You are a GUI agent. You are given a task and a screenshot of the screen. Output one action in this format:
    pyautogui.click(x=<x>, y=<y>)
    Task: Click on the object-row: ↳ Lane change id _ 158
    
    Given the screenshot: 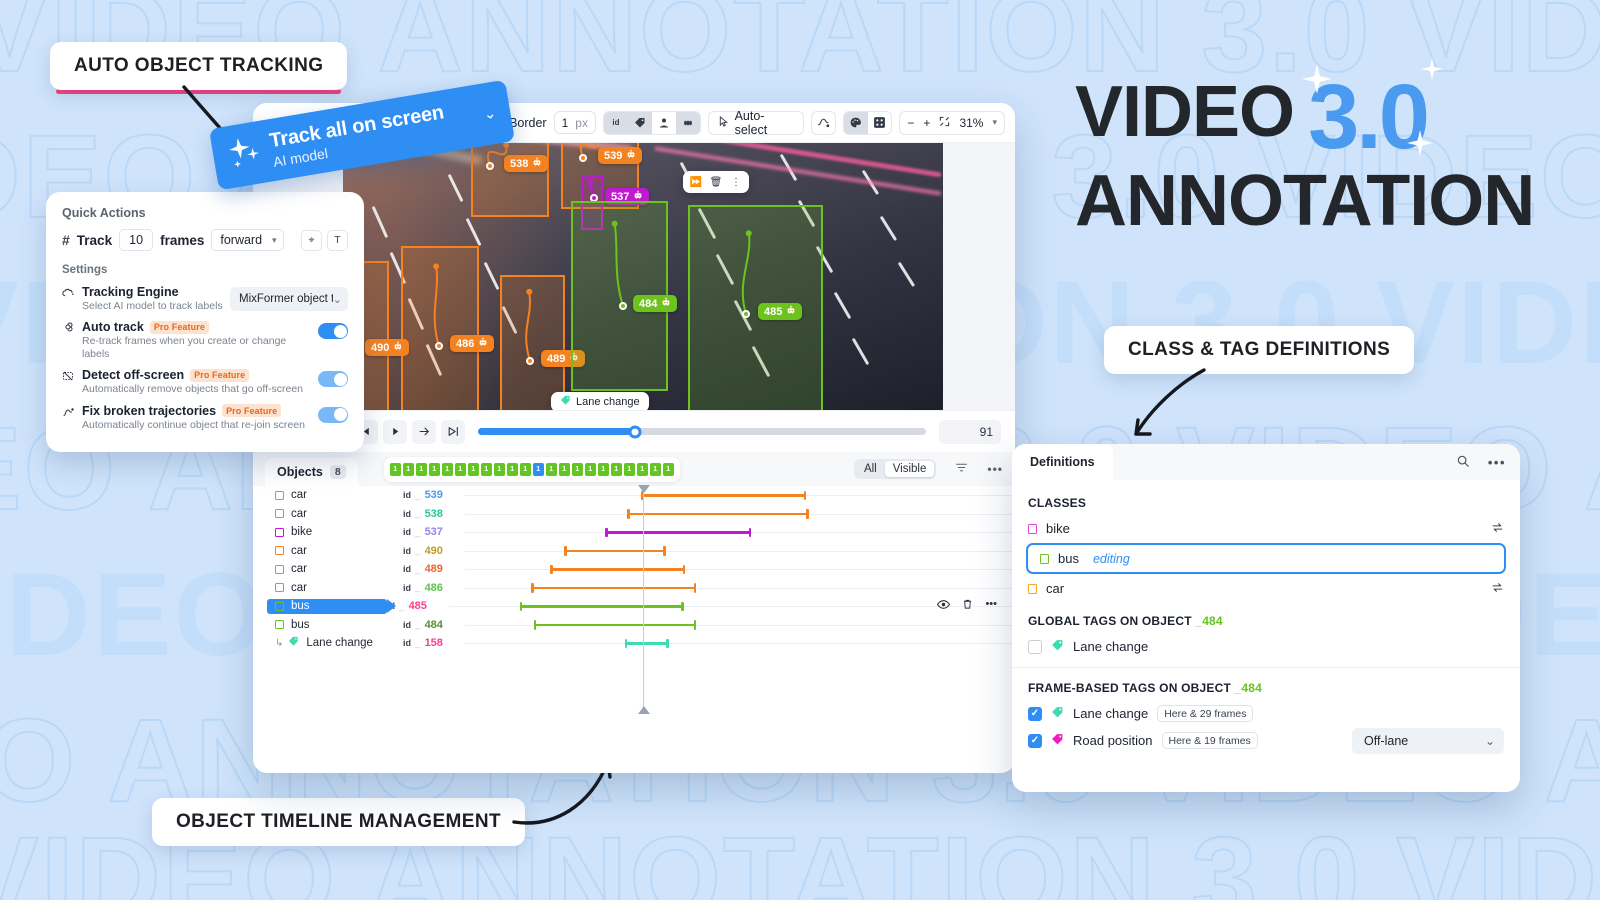 What is the action you would take?
    pyautogui.click(x=634, y=643)
    